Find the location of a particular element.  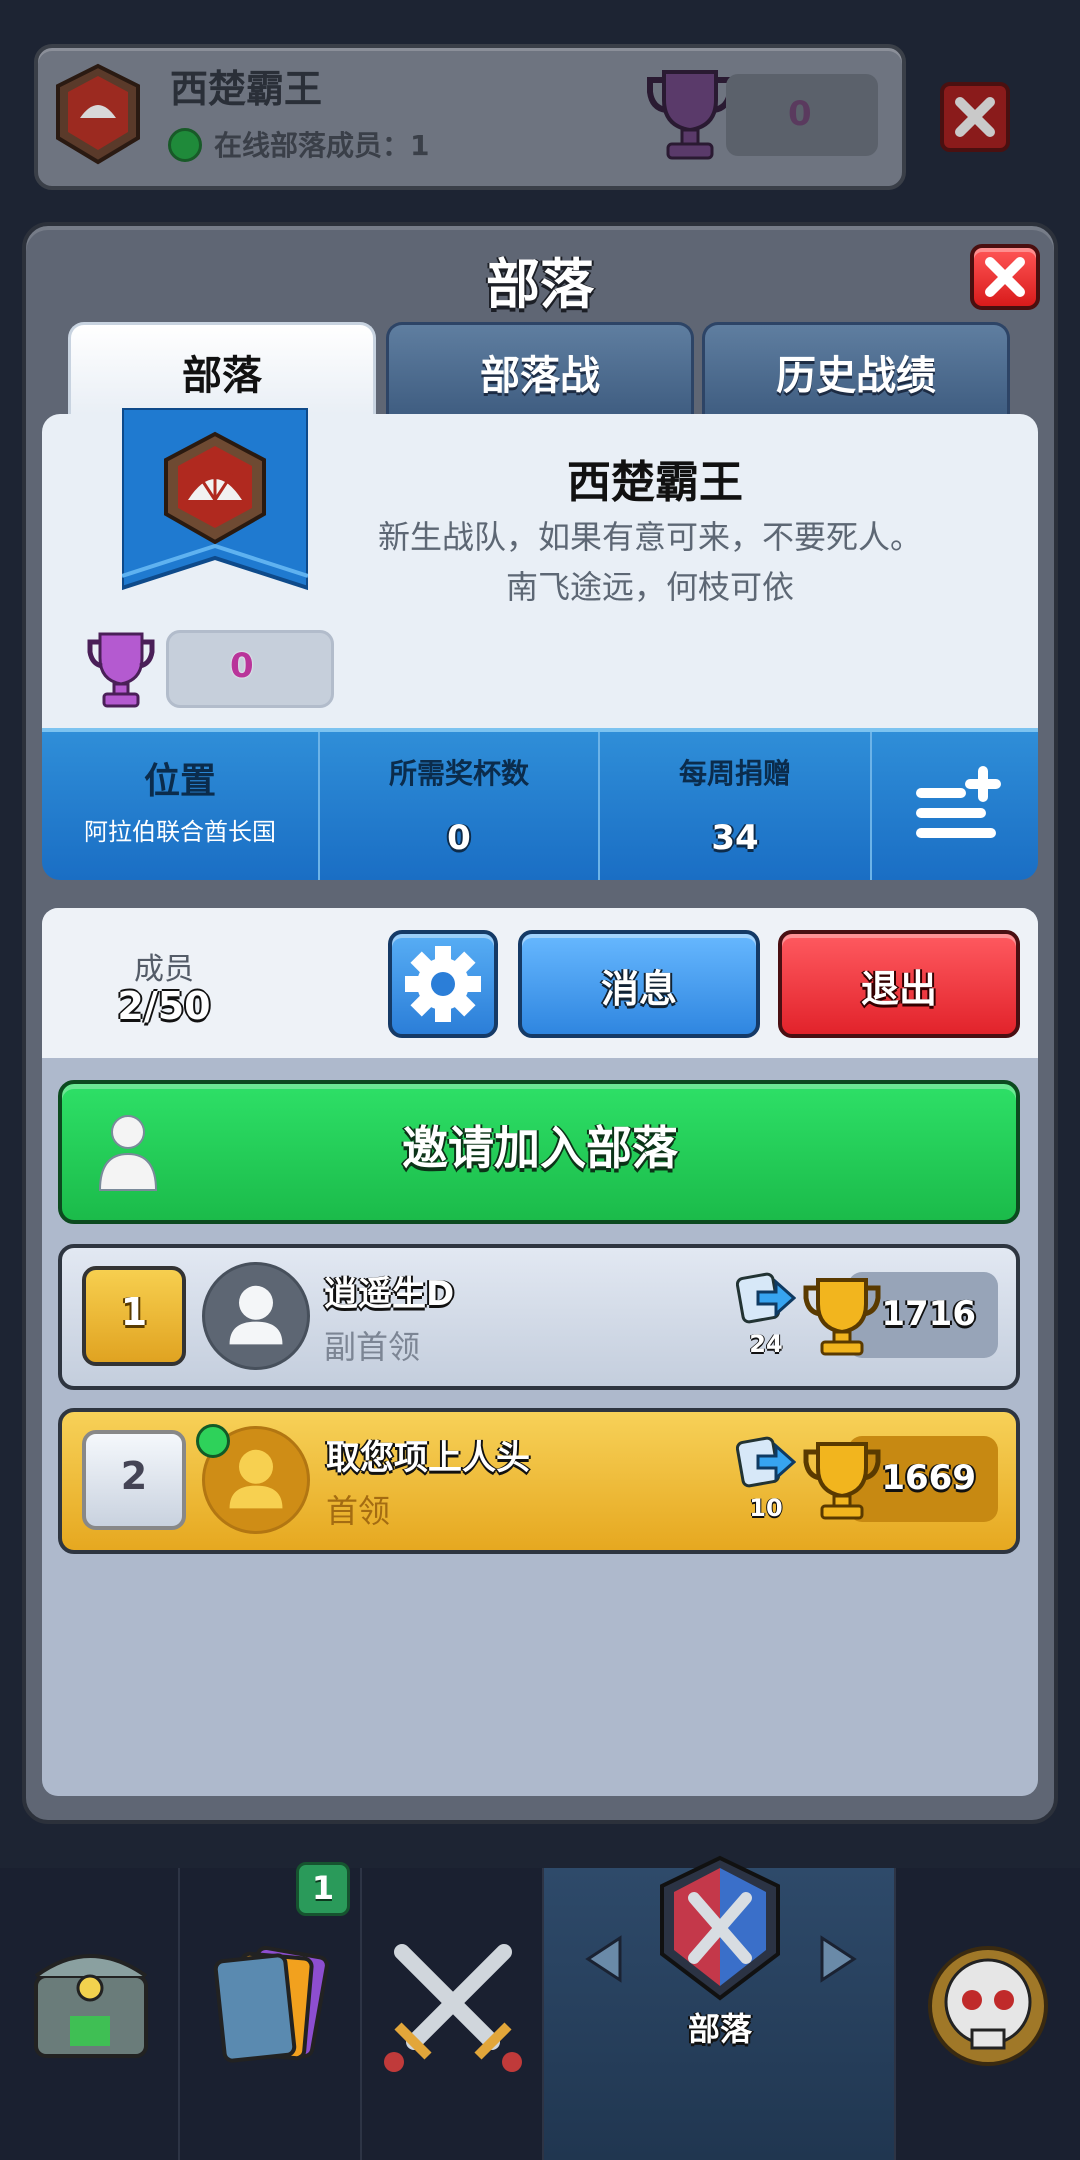

top-trophy-count: 0 is located at coordinates (800, 114).